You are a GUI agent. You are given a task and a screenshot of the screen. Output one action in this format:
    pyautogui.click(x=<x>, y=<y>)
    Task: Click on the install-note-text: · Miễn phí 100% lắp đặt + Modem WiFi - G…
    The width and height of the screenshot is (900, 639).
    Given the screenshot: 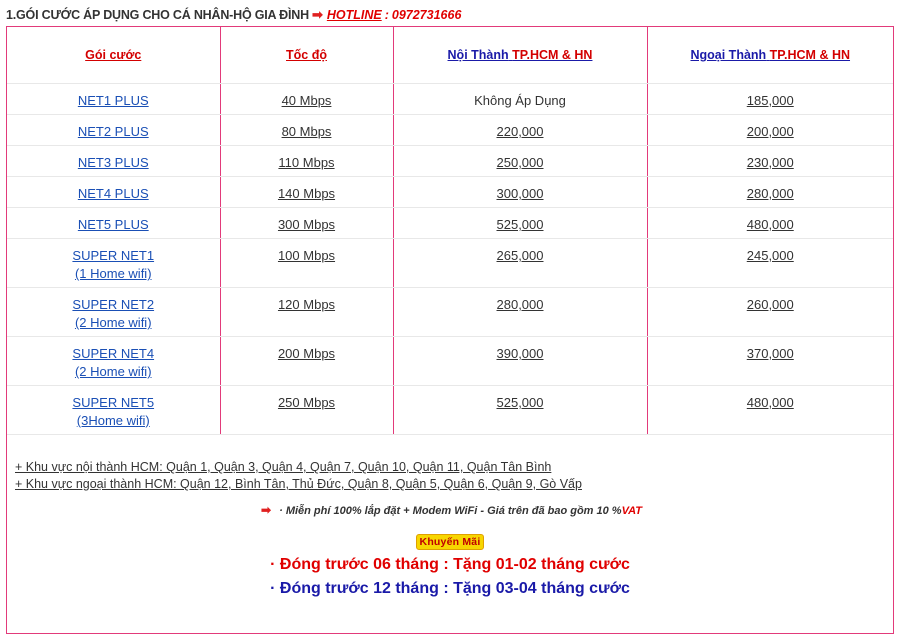 What is the action you would take?
    pyautogui.click(x=450, y=511)
    